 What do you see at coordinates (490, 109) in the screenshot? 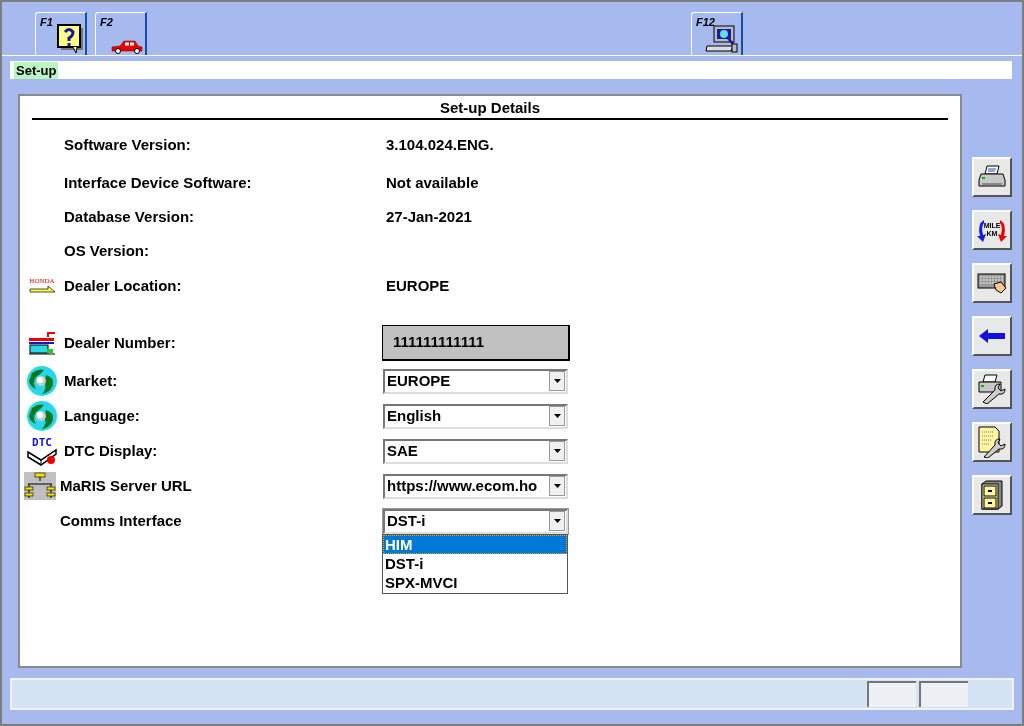
I see `panel-title: Set-up Details` at bounding box center [490, 109].